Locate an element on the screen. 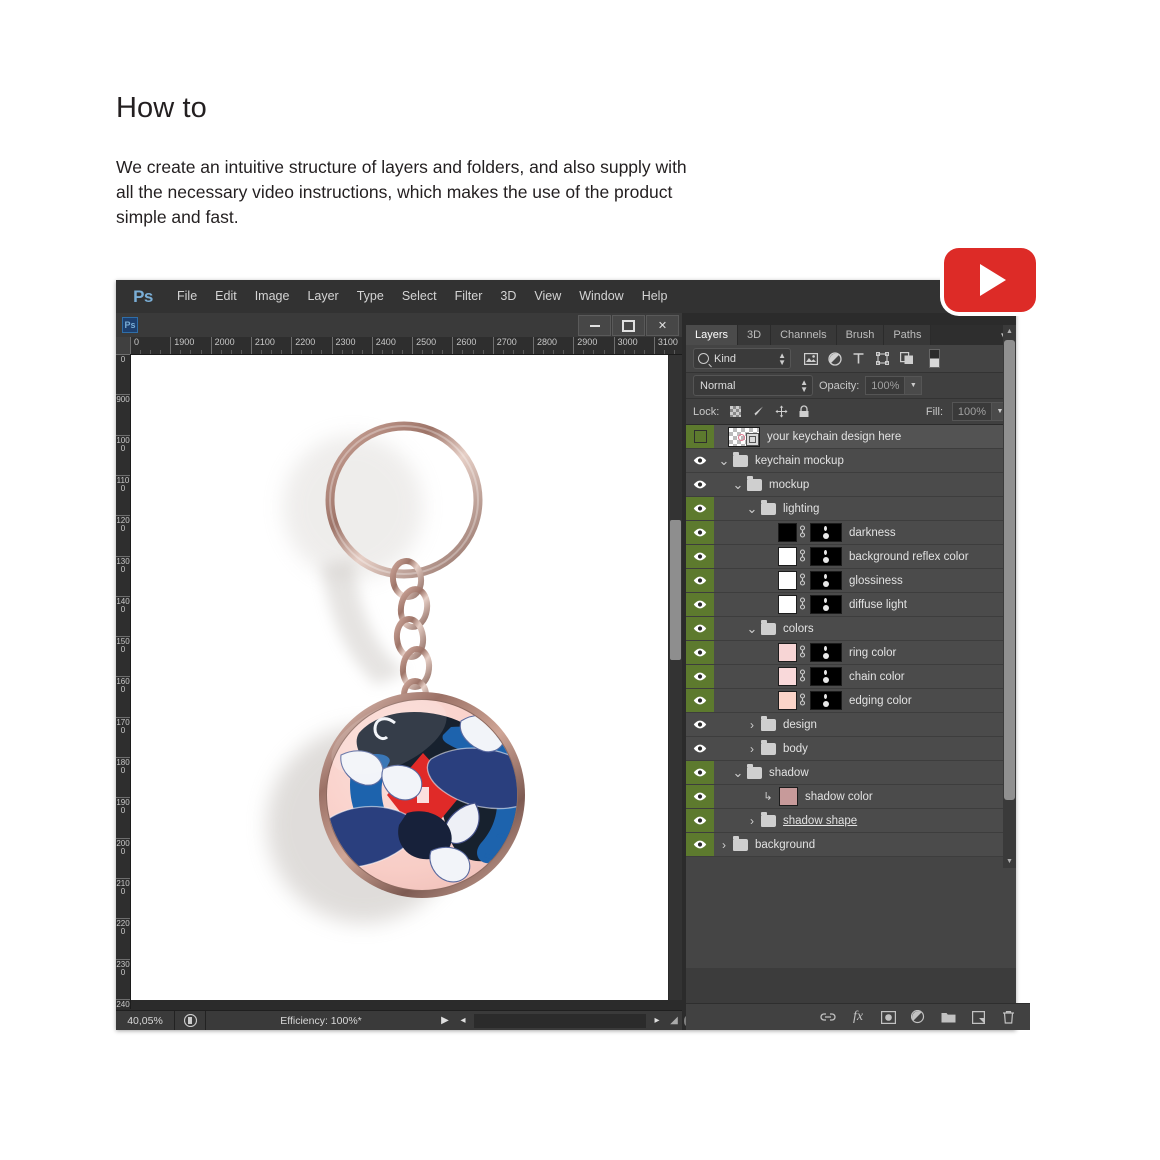 Image resolution: width=1160 pixels, height=1160 pixels. layer-row: chain color is located at coordinates (851, 677).